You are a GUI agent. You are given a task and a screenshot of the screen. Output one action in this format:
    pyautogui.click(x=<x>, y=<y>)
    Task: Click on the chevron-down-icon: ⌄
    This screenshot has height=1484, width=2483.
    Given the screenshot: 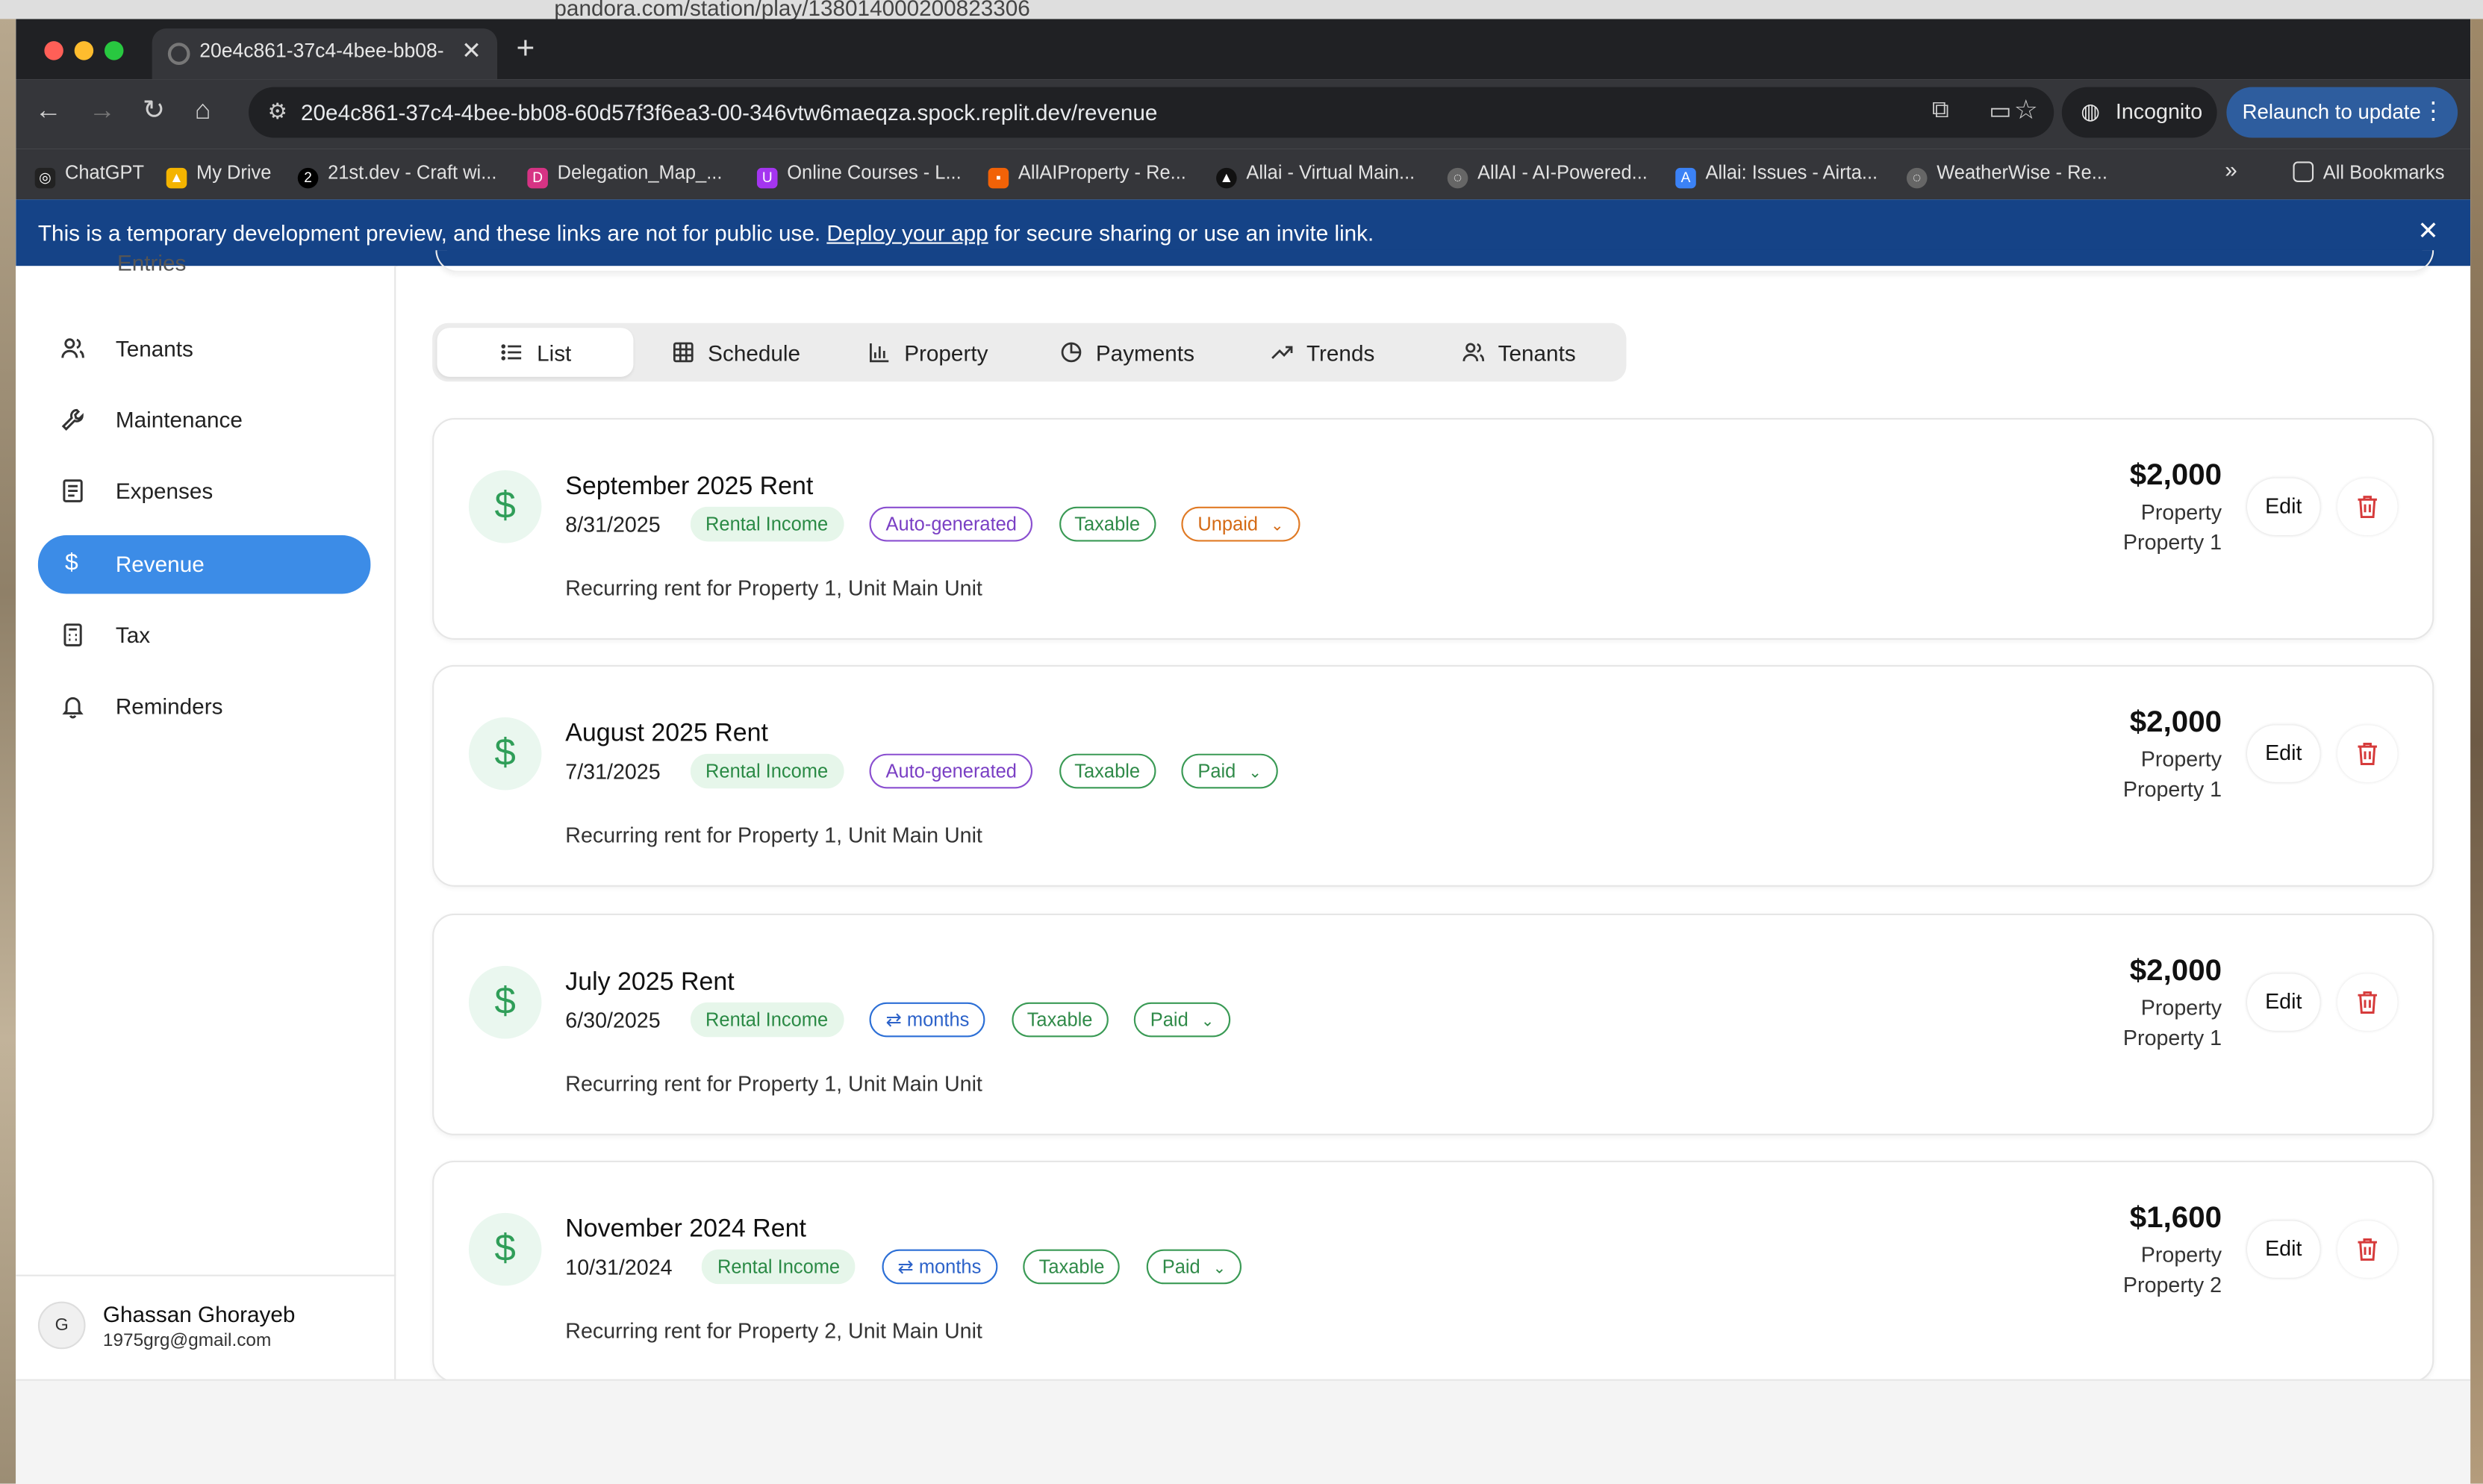 What is the action you would take?
    pyautogui.click(x=1208, y=1022)
    